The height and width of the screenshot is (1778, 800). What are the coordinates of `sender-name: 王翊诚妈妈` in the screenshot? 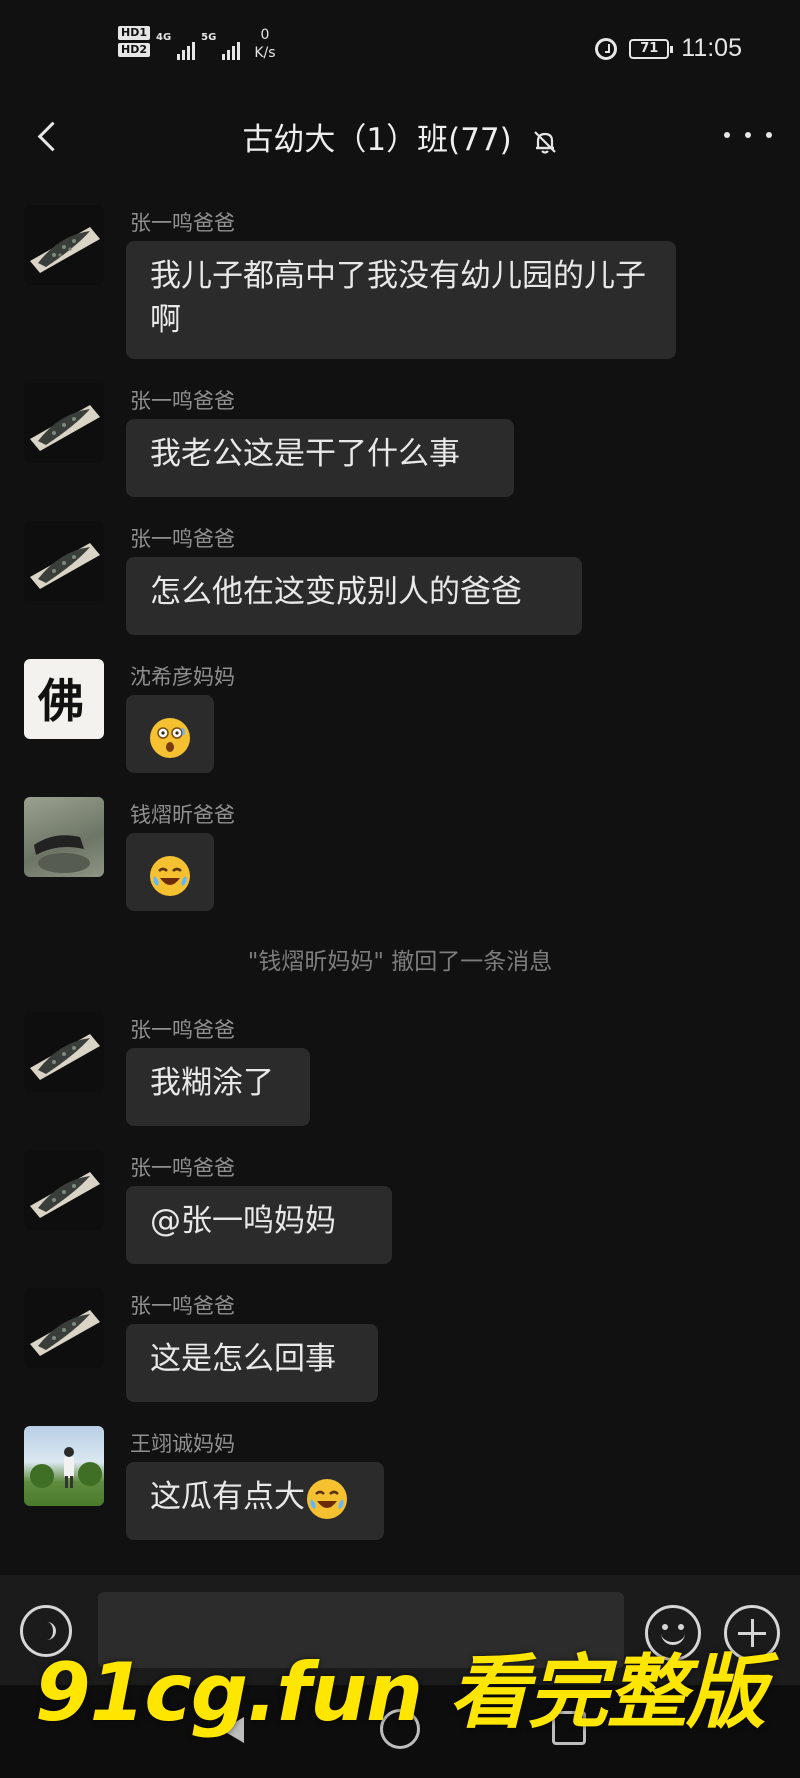 It's located at (182, 1444).